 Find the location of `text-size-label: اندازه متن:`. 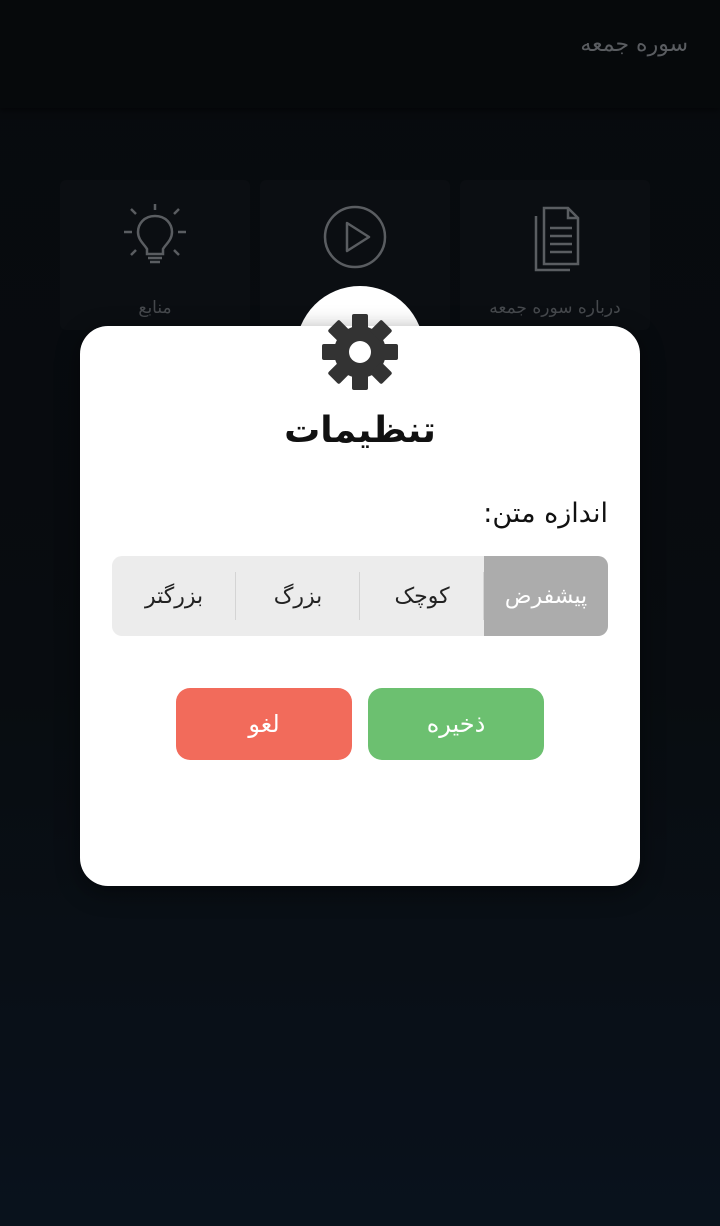

text-size-label: اندازه متن: is located at coordinates (545, 513).